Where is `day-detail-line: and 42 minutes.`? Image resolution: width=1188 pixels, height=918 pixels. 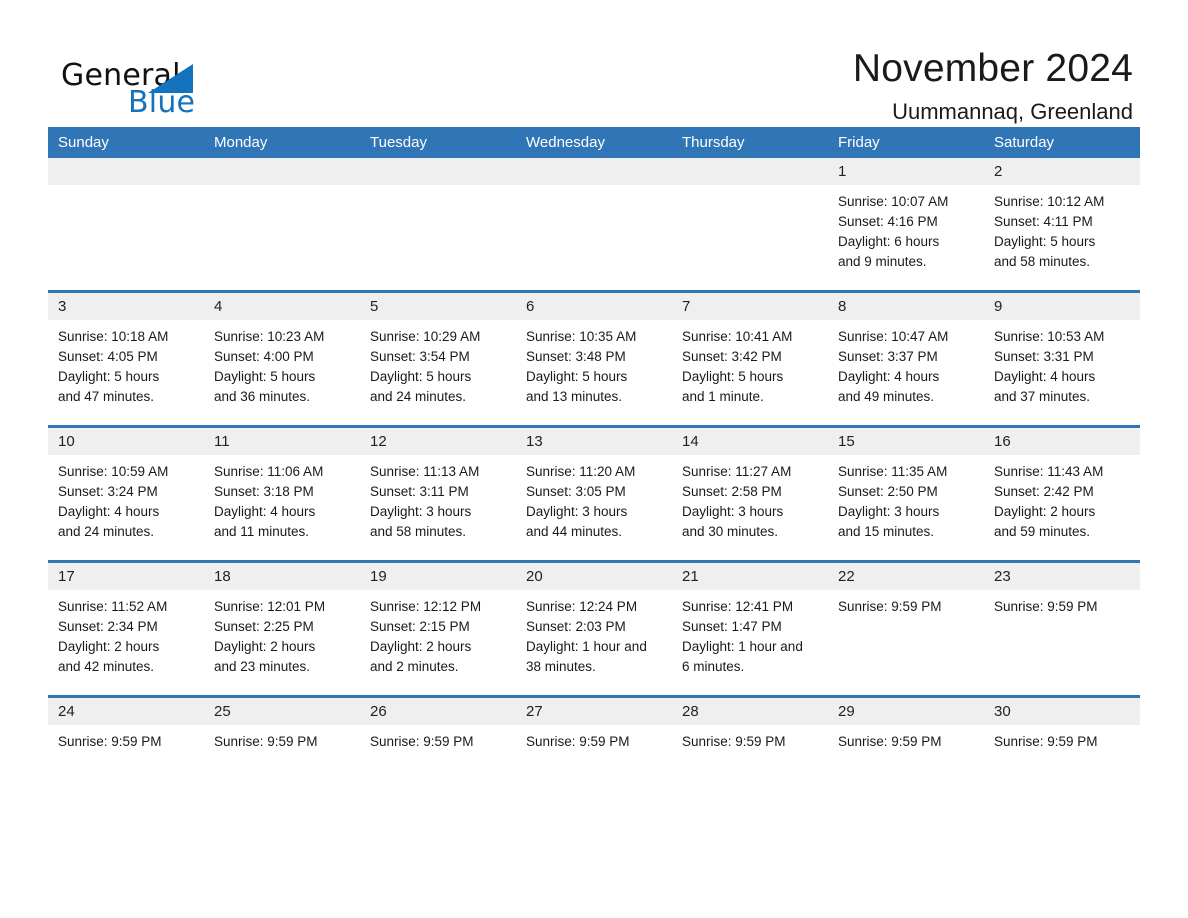
day-detail-line: and 42 minutes. is located at coordinates (106, 666).